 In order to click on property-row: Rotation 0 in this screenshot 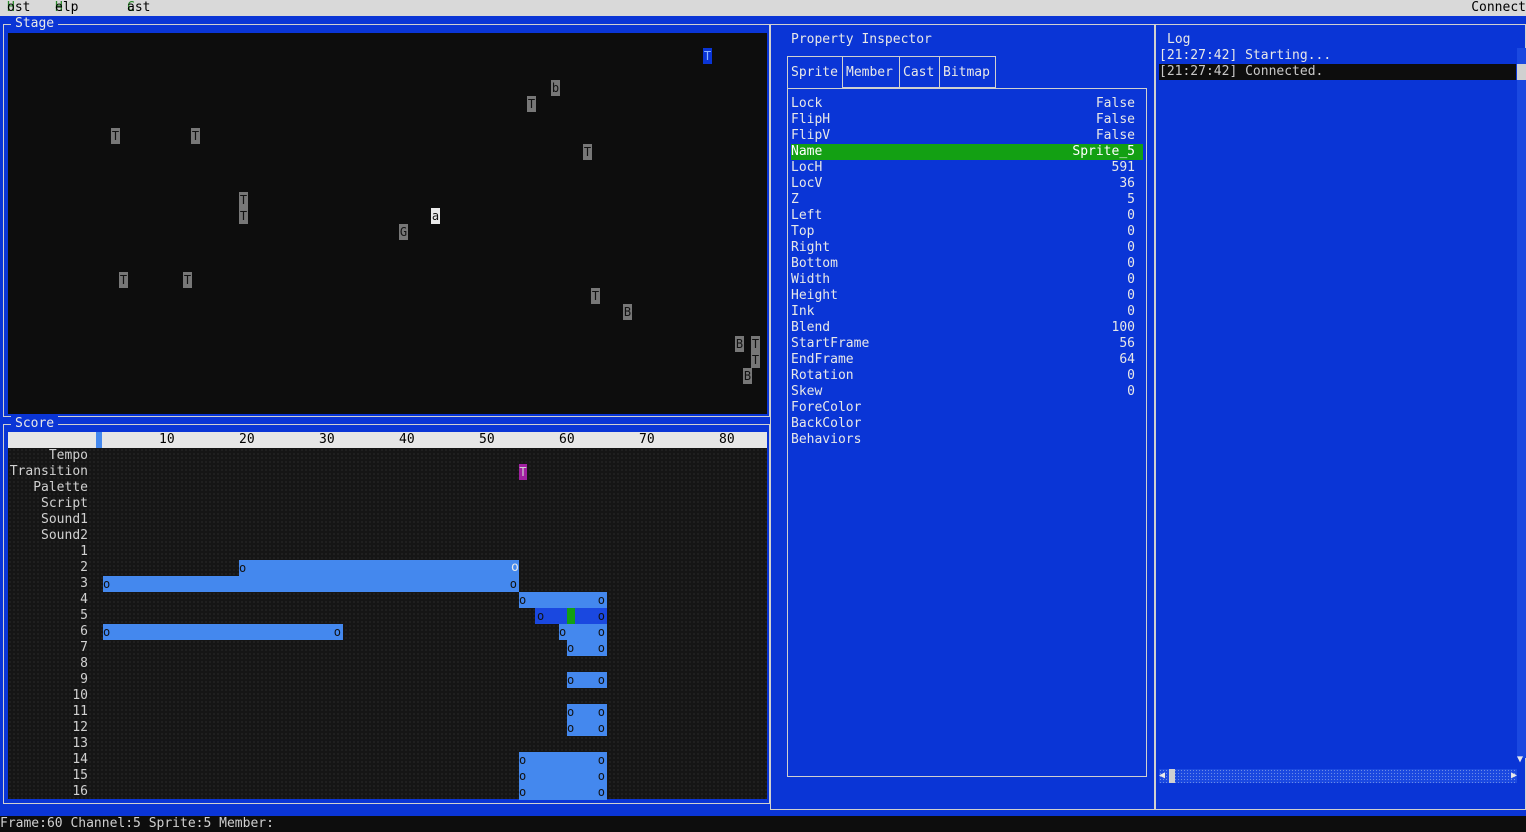, I will do `click(967, 376)`.